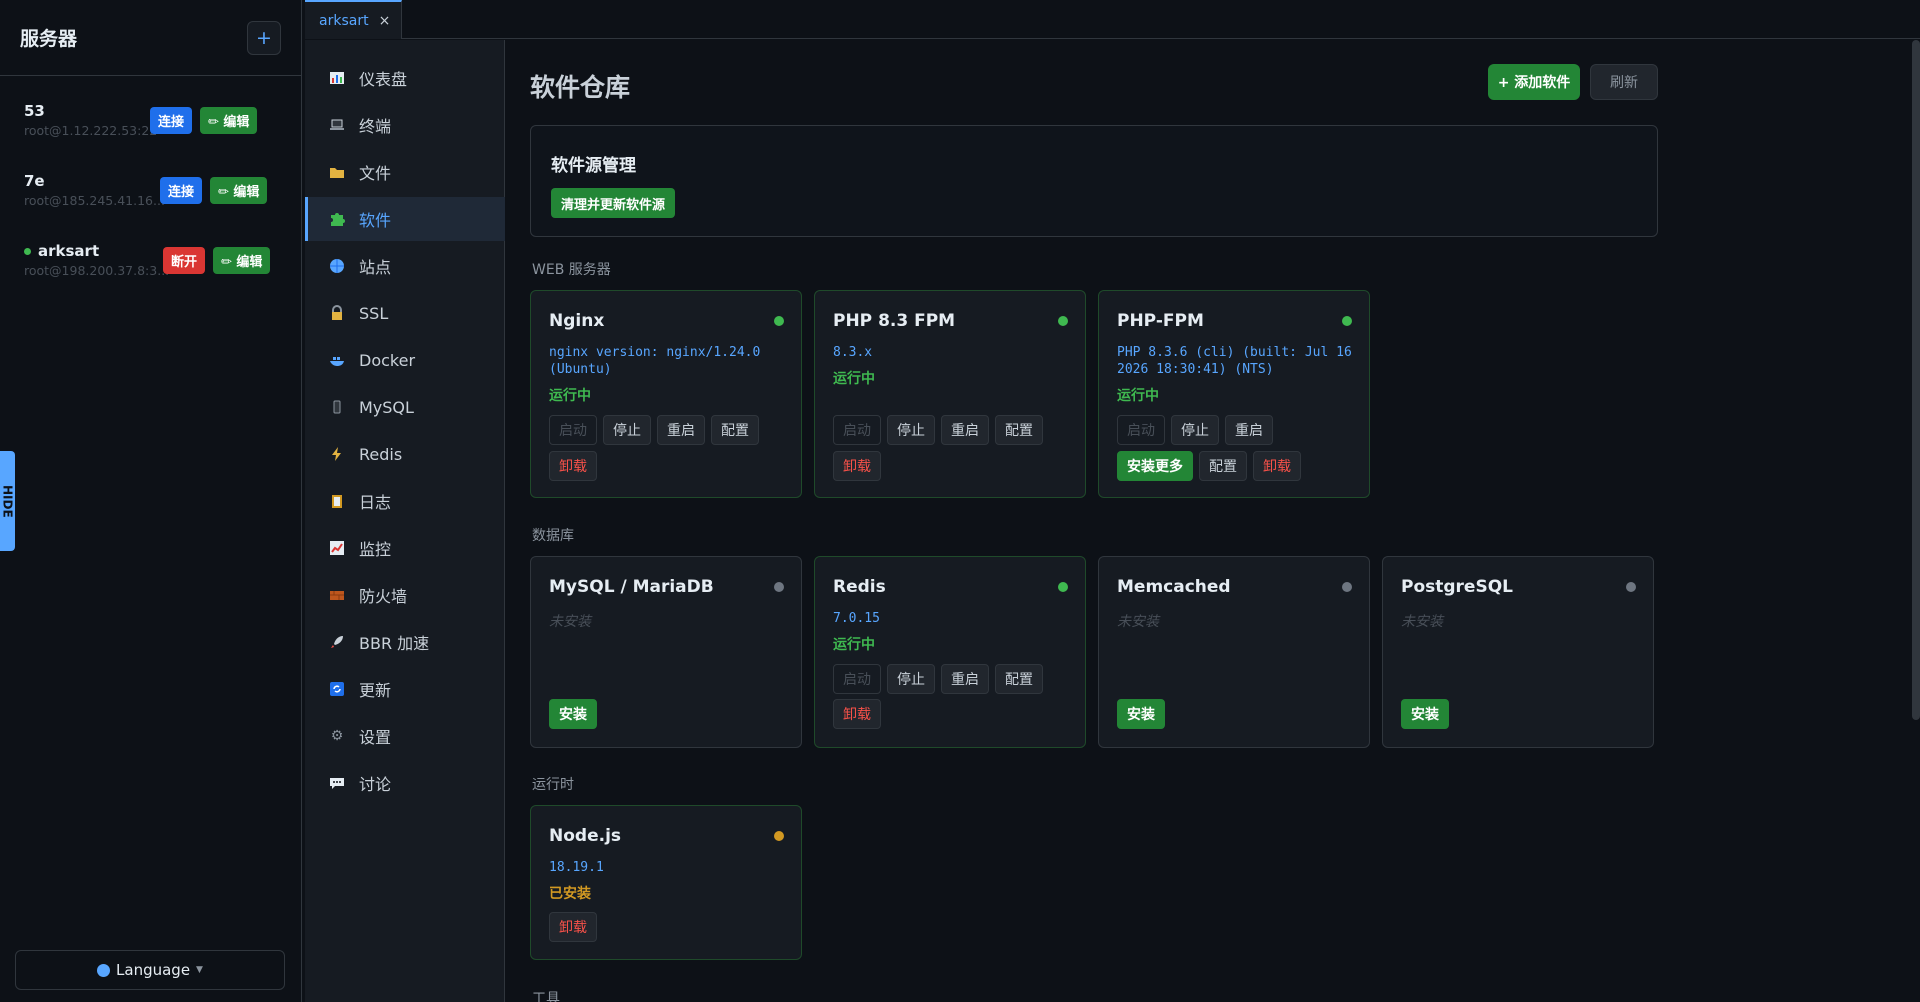  I want to click on install-more-button: 安装更多, so click(1155, 466).